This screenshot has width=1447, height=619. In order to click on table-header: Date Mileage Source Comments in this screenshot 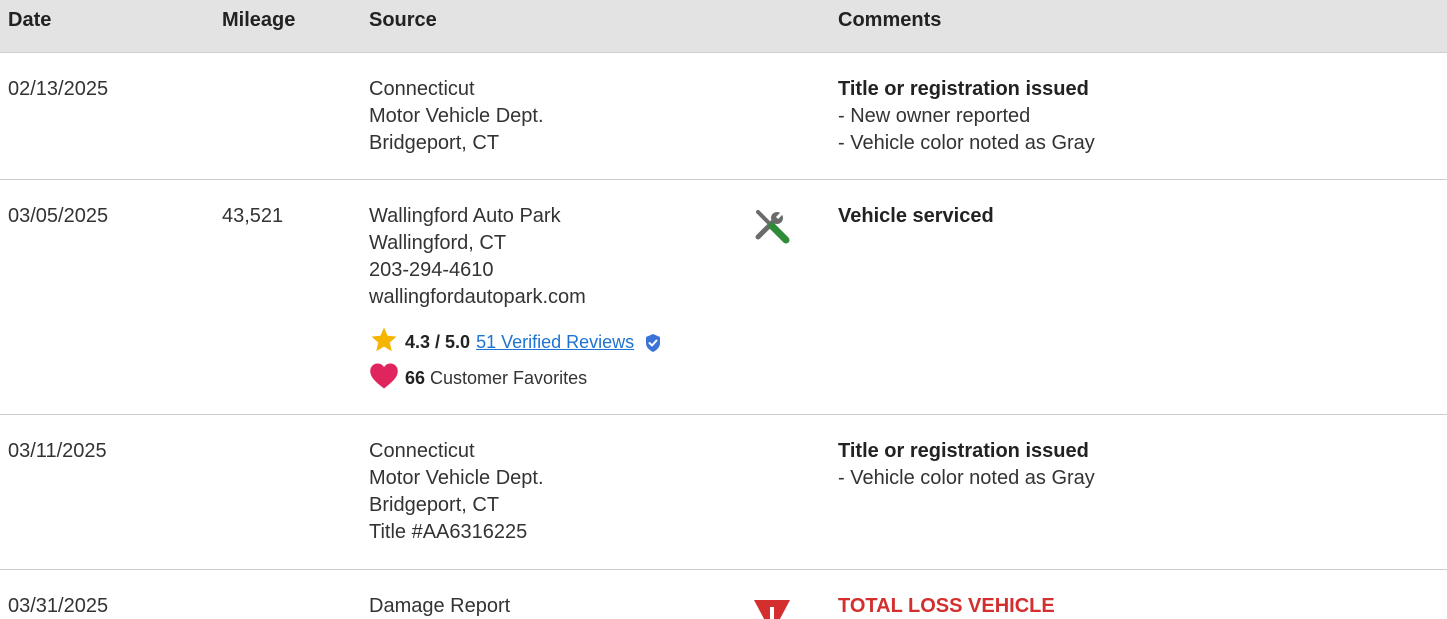, I will do `click(723, 26)`.